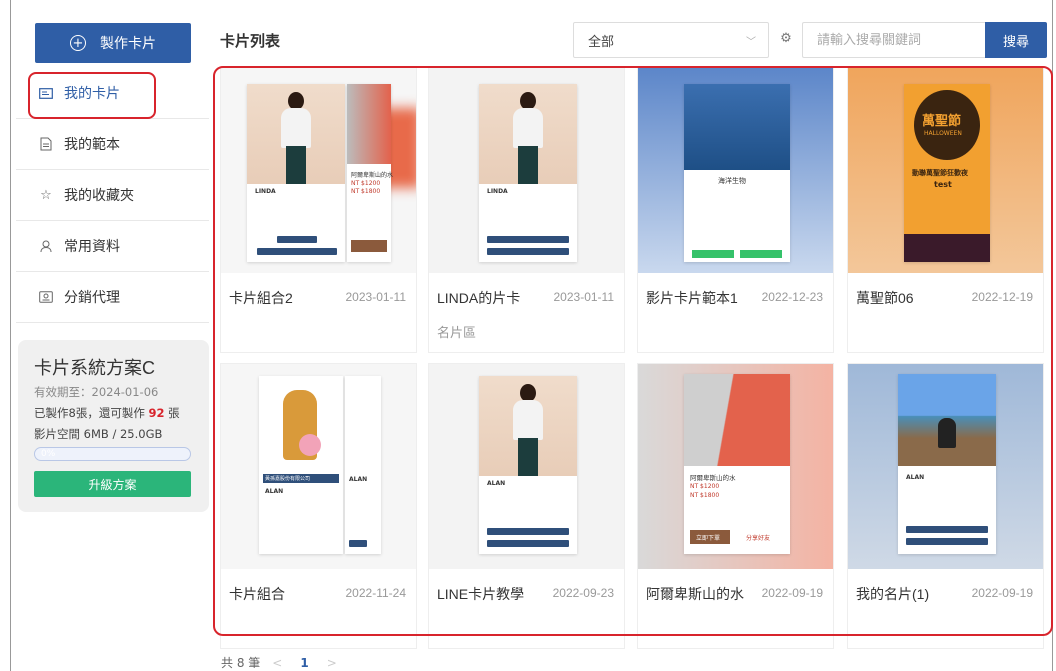 This screenshot has height=671, width=1056. What do you see at coordinates (943, 133) in the screenshot?
I see `thumb-halloween-sub: HALLOWEEN` at bounding box center [943, 133].